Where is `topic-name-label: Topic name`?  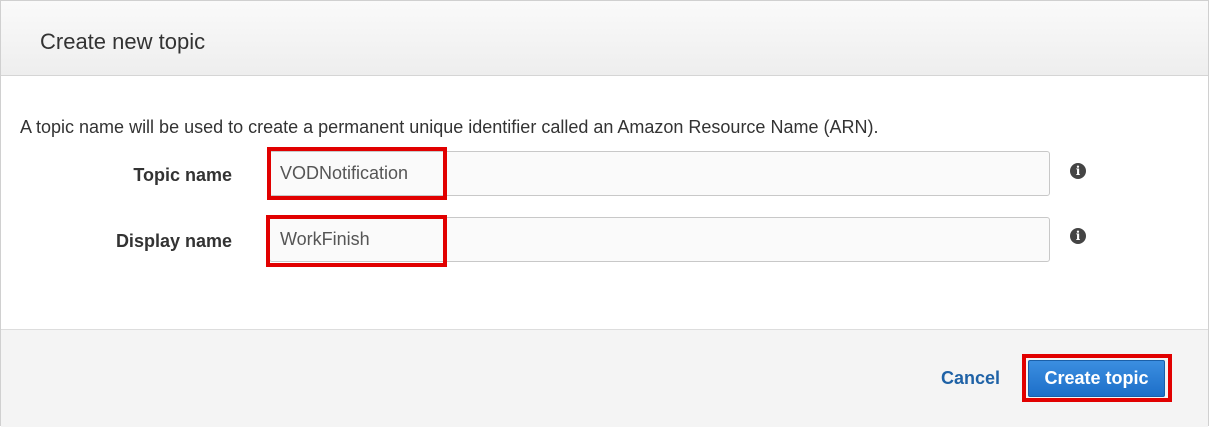 topic-name-label: Topic name is located at coordinates (182, 175).